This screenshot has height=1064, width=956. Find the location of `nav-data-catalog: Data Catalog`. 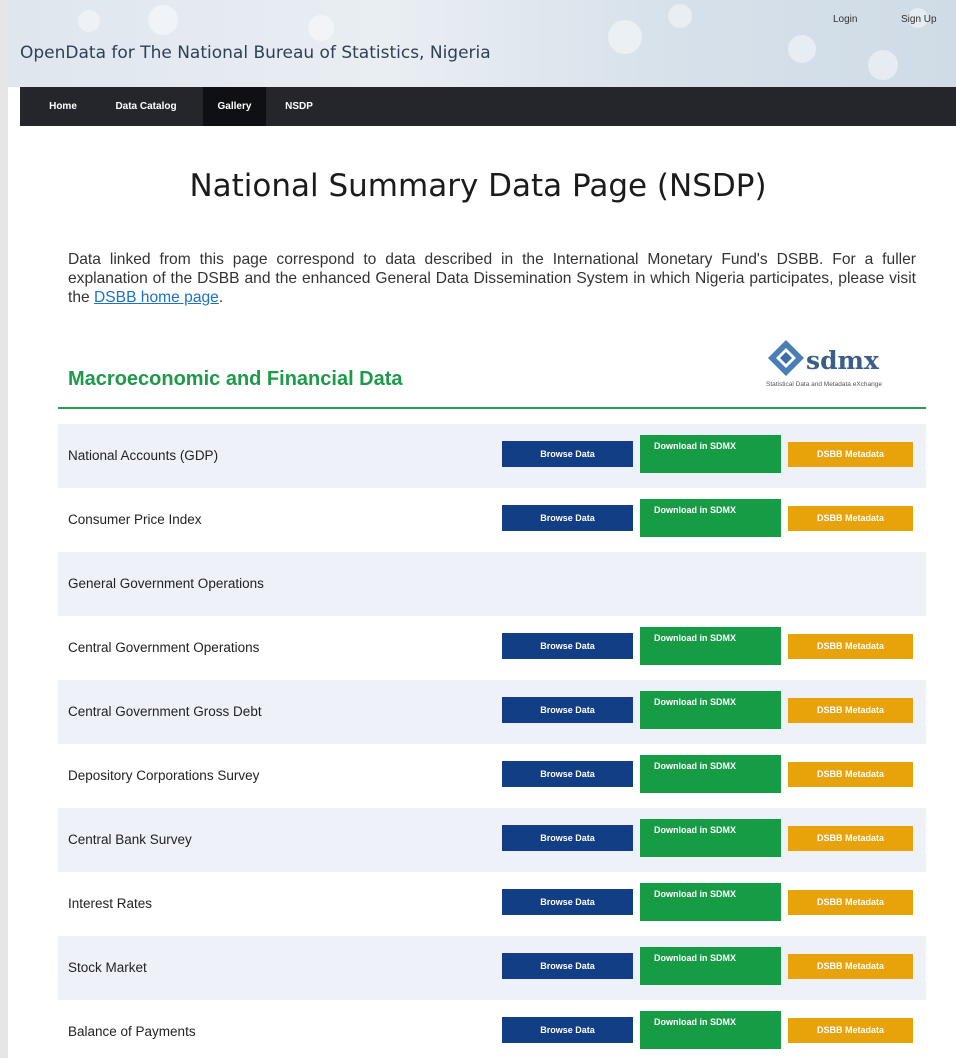

nav-data-catalog: Data Catalog is located at coordinates (146, 106).